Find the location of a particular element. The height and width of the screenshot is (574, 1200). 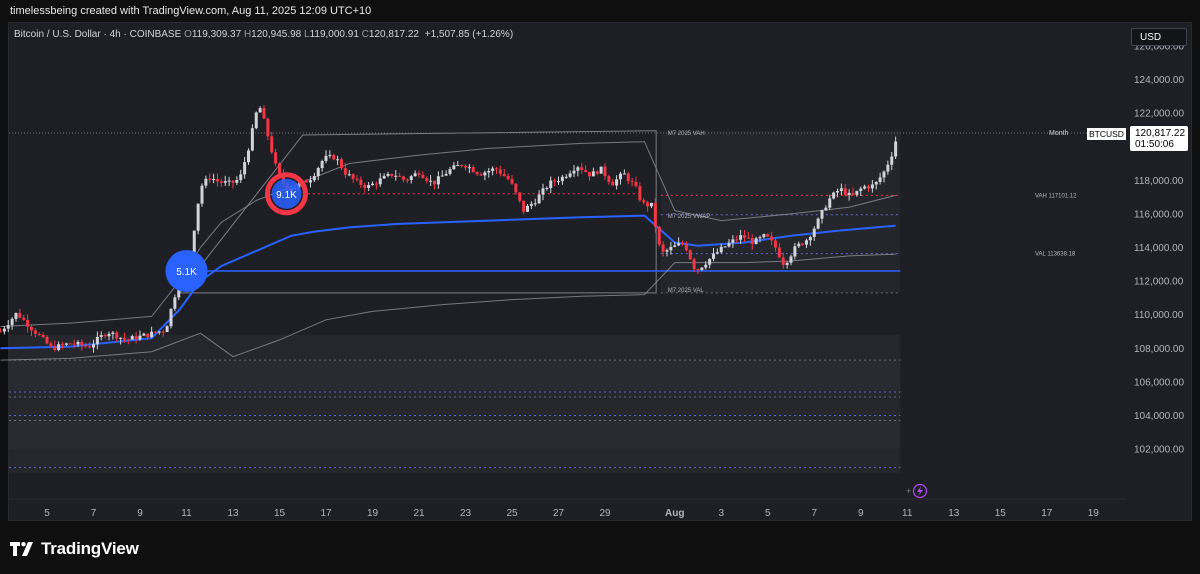

x-tick-label: 7 is located at coordinates (814, 513).